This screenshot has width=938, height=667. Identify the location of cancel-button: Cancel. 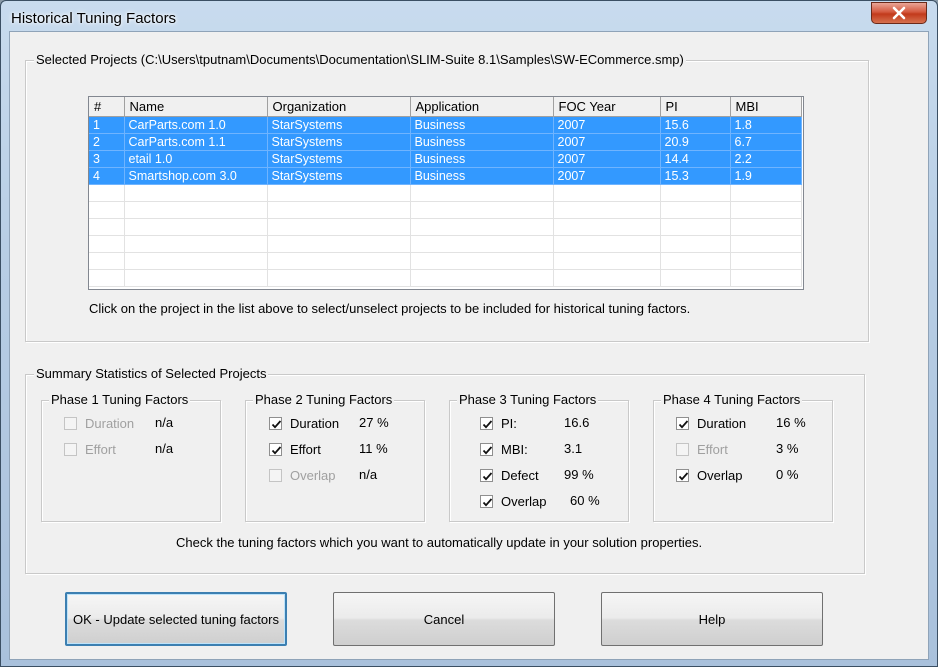
(444, 619).